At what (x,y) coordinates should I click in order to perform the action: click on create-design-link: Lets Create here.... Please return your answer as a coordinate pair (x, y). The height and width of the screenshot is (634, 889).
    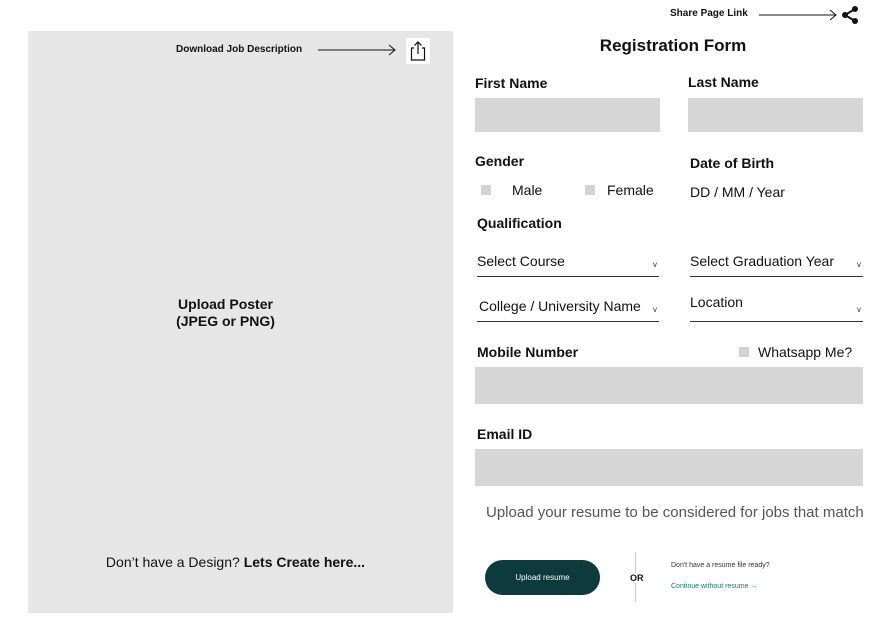
    Looking at the image, I should click on (304, 562).